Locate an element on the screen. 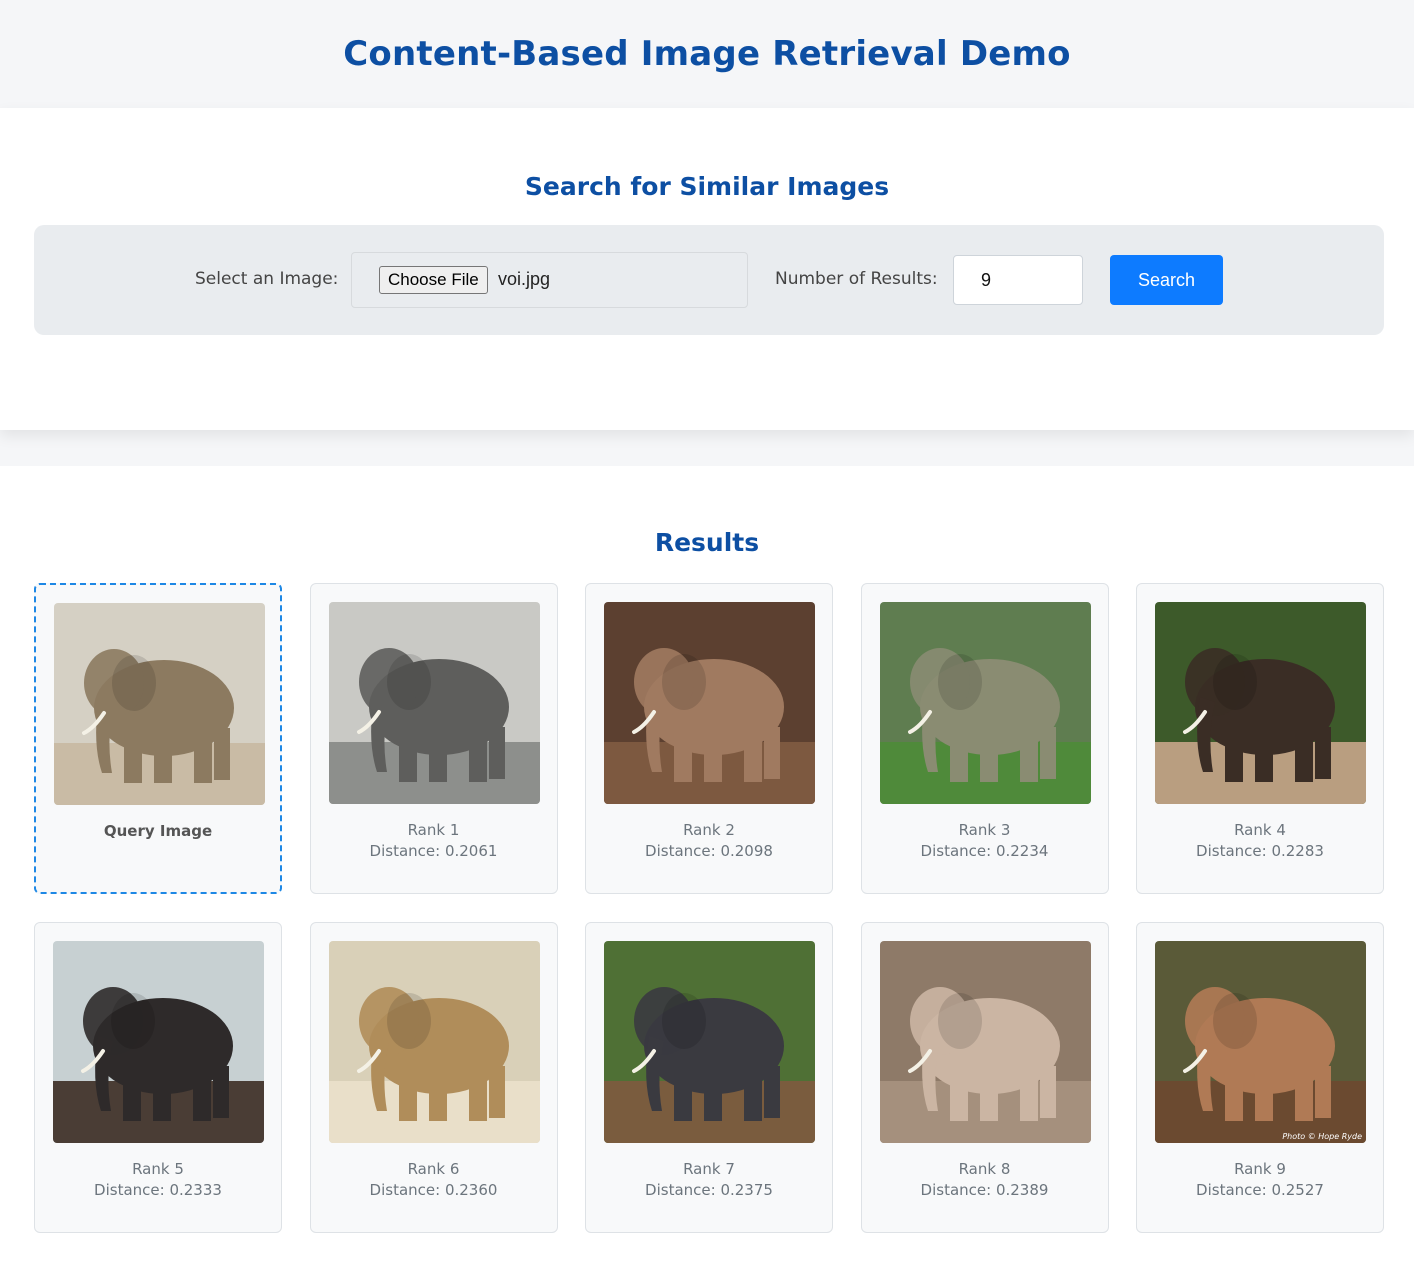 Image resolution: width=1414 pixels, height=1263 pixels. result-image: Photo © Hope Ryde is located at coordinates (1260, 1042).